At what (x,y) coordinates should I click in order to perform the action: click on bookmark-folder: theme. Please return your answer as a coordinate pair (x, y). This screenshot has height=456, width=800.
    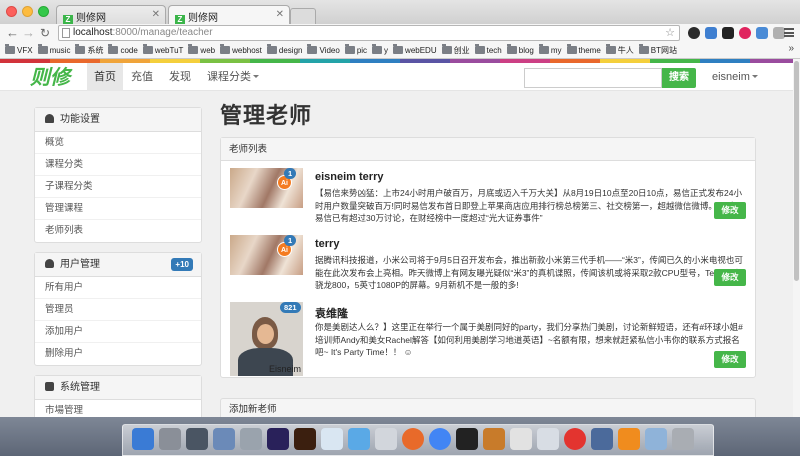
    Looking at the image, I should click on (583, 50).